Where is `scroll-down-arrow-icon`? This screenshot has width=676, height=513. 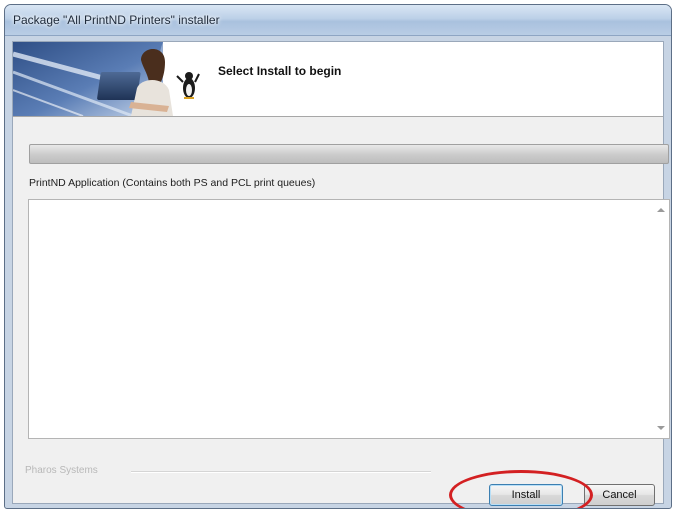 scroll-down-arrow-icon is located at coordinates (661, 428).